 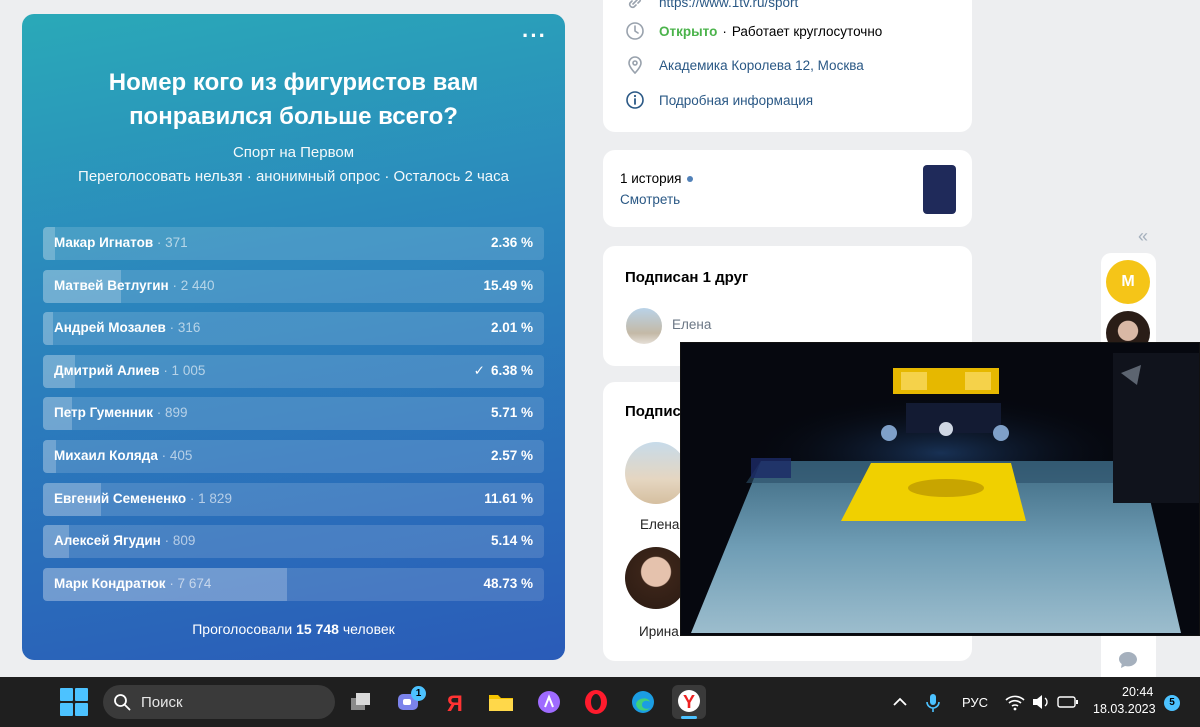 What do you see at coordinates (110, 328) in the screenshot?
I see `answer-name: Андрей Мозалев` at bounding box center [110, 328].